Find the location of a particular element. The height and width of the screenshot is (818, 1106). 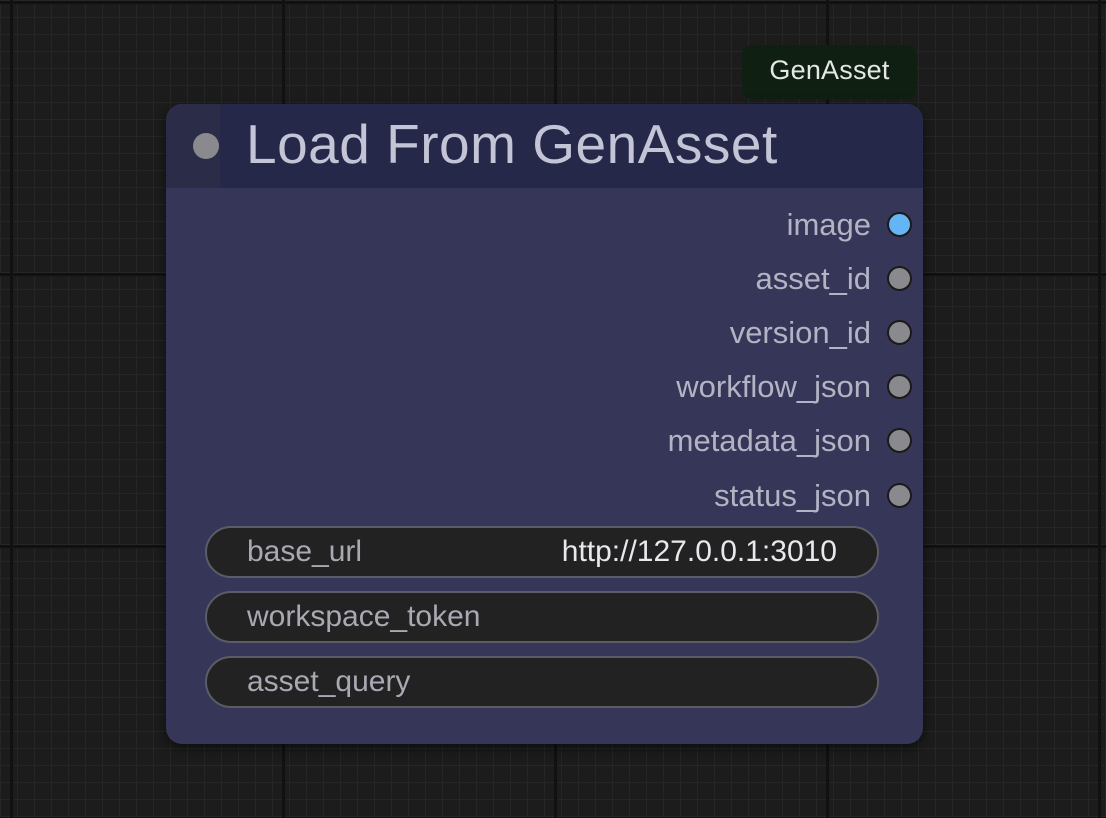

widget-value: http://127.0.0.1:3010 is located at coordinates (699, 551).